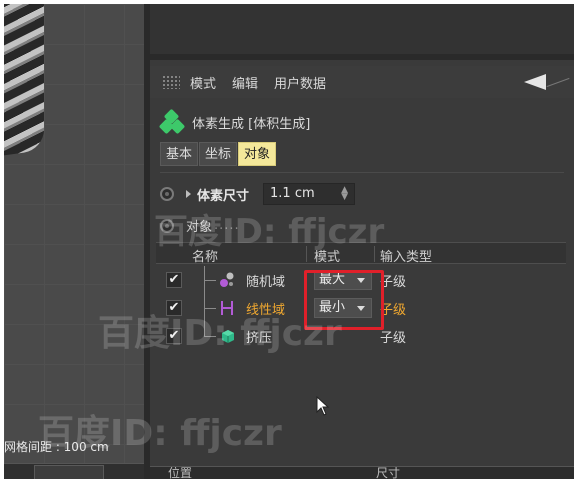 The width and height of the screenshot is (578, 483). What do you see at coordinates (323, 406) in the screenshot?
I see `mouse-cursor-icon` at bounding box center [323, 406].